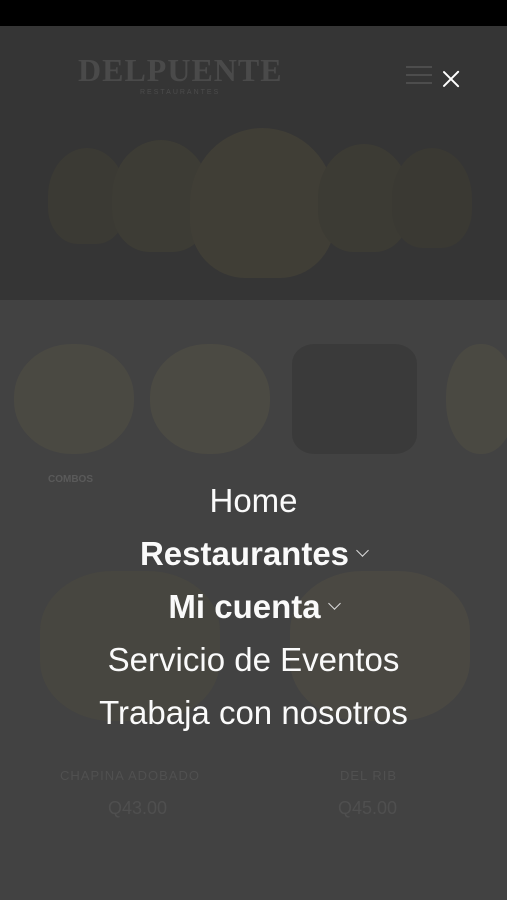 The width and height of the screenshot is (507, 900). I want to click on menu-item-label: Trabaja con nosotros, so click(253, 712).